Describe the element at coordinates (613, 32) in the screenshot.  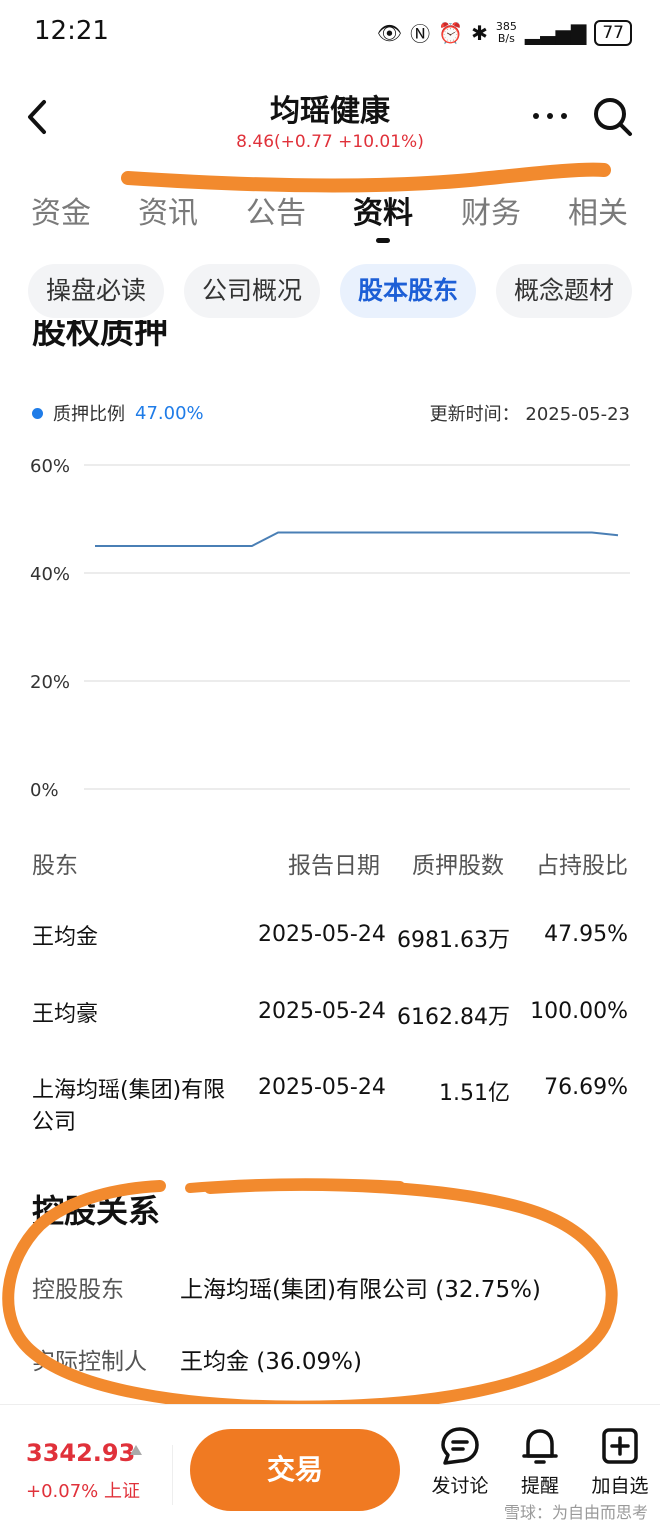
I see `battery-icon: 77` at that location.